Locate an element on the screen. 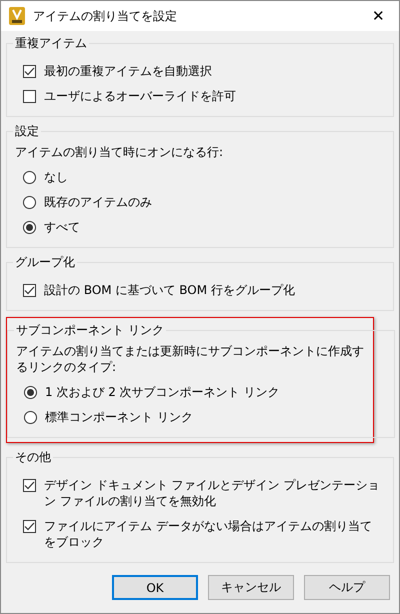  group-title: 設定 is located at coordinates (27, 131).